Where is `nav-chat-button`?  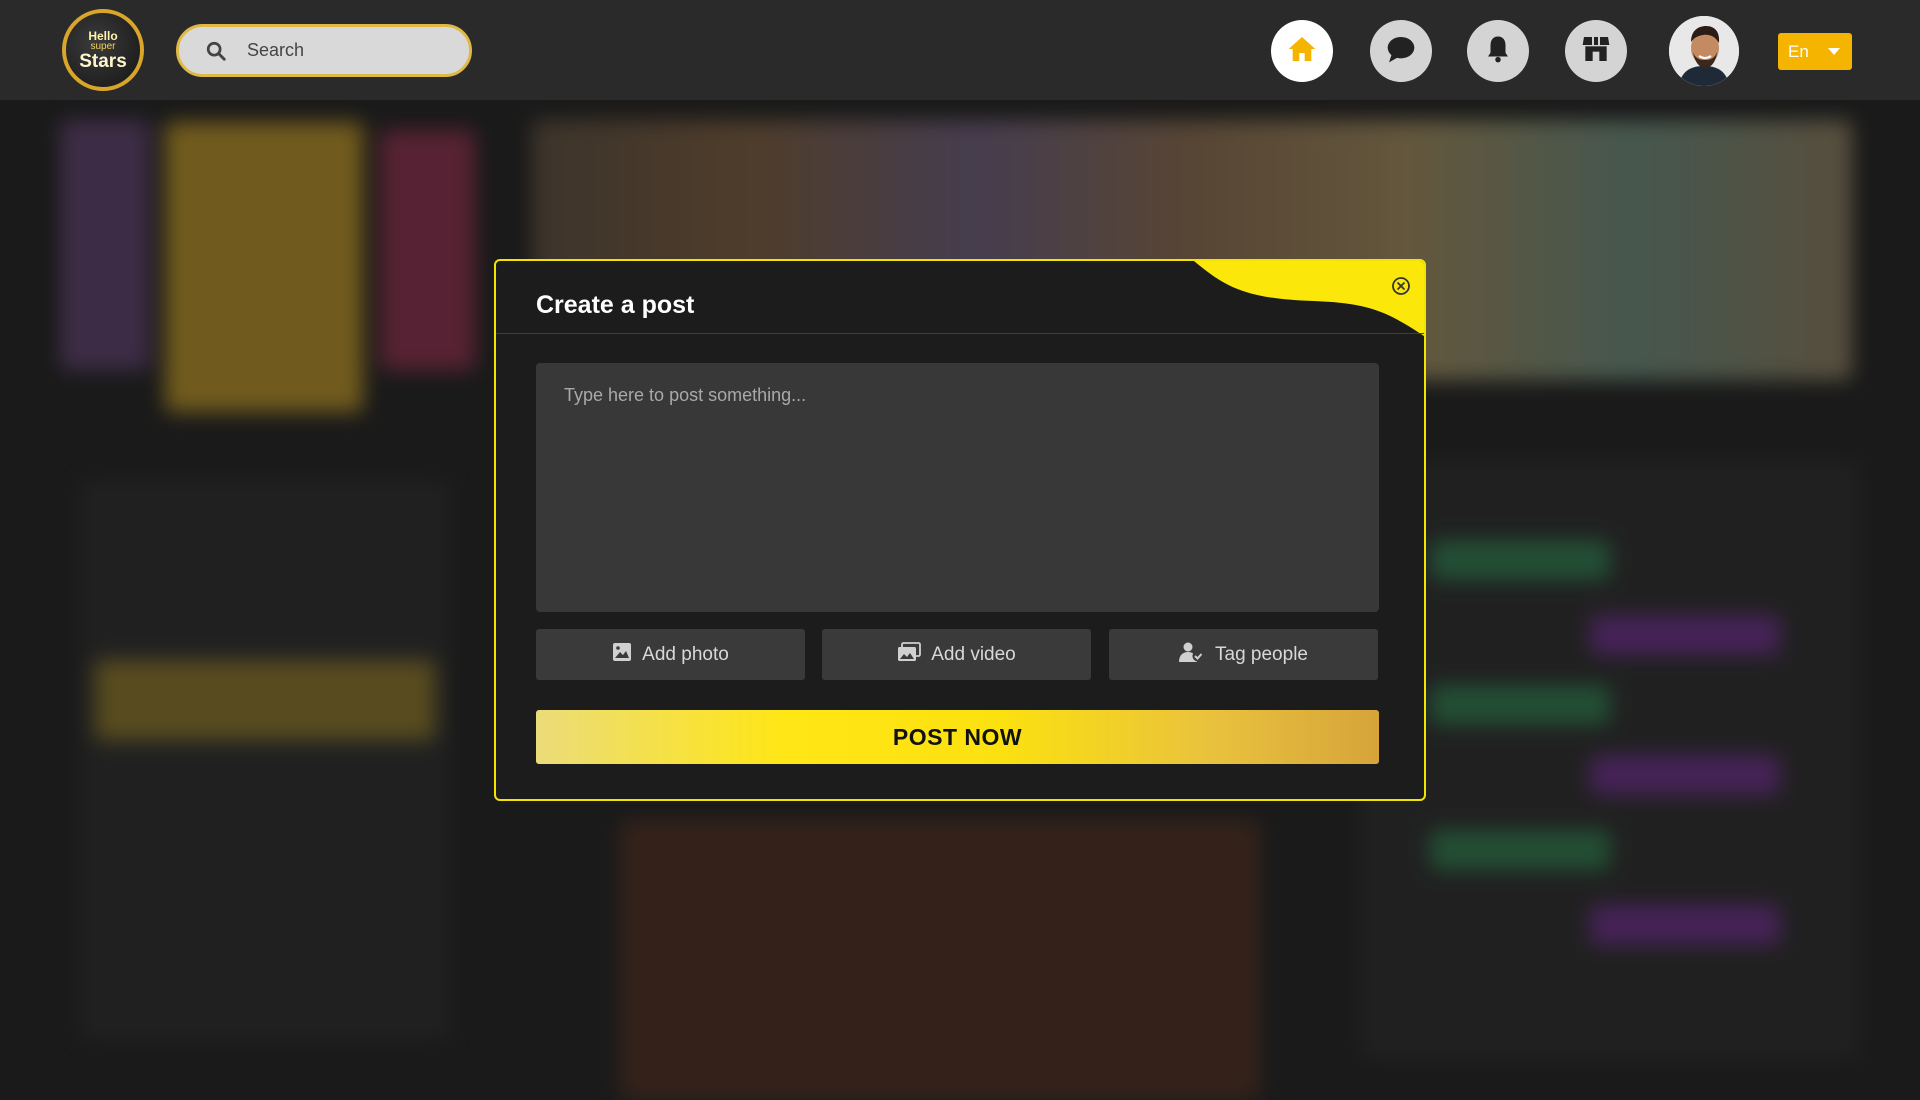
nav-chat-button is located at coordinates (1401, 51).